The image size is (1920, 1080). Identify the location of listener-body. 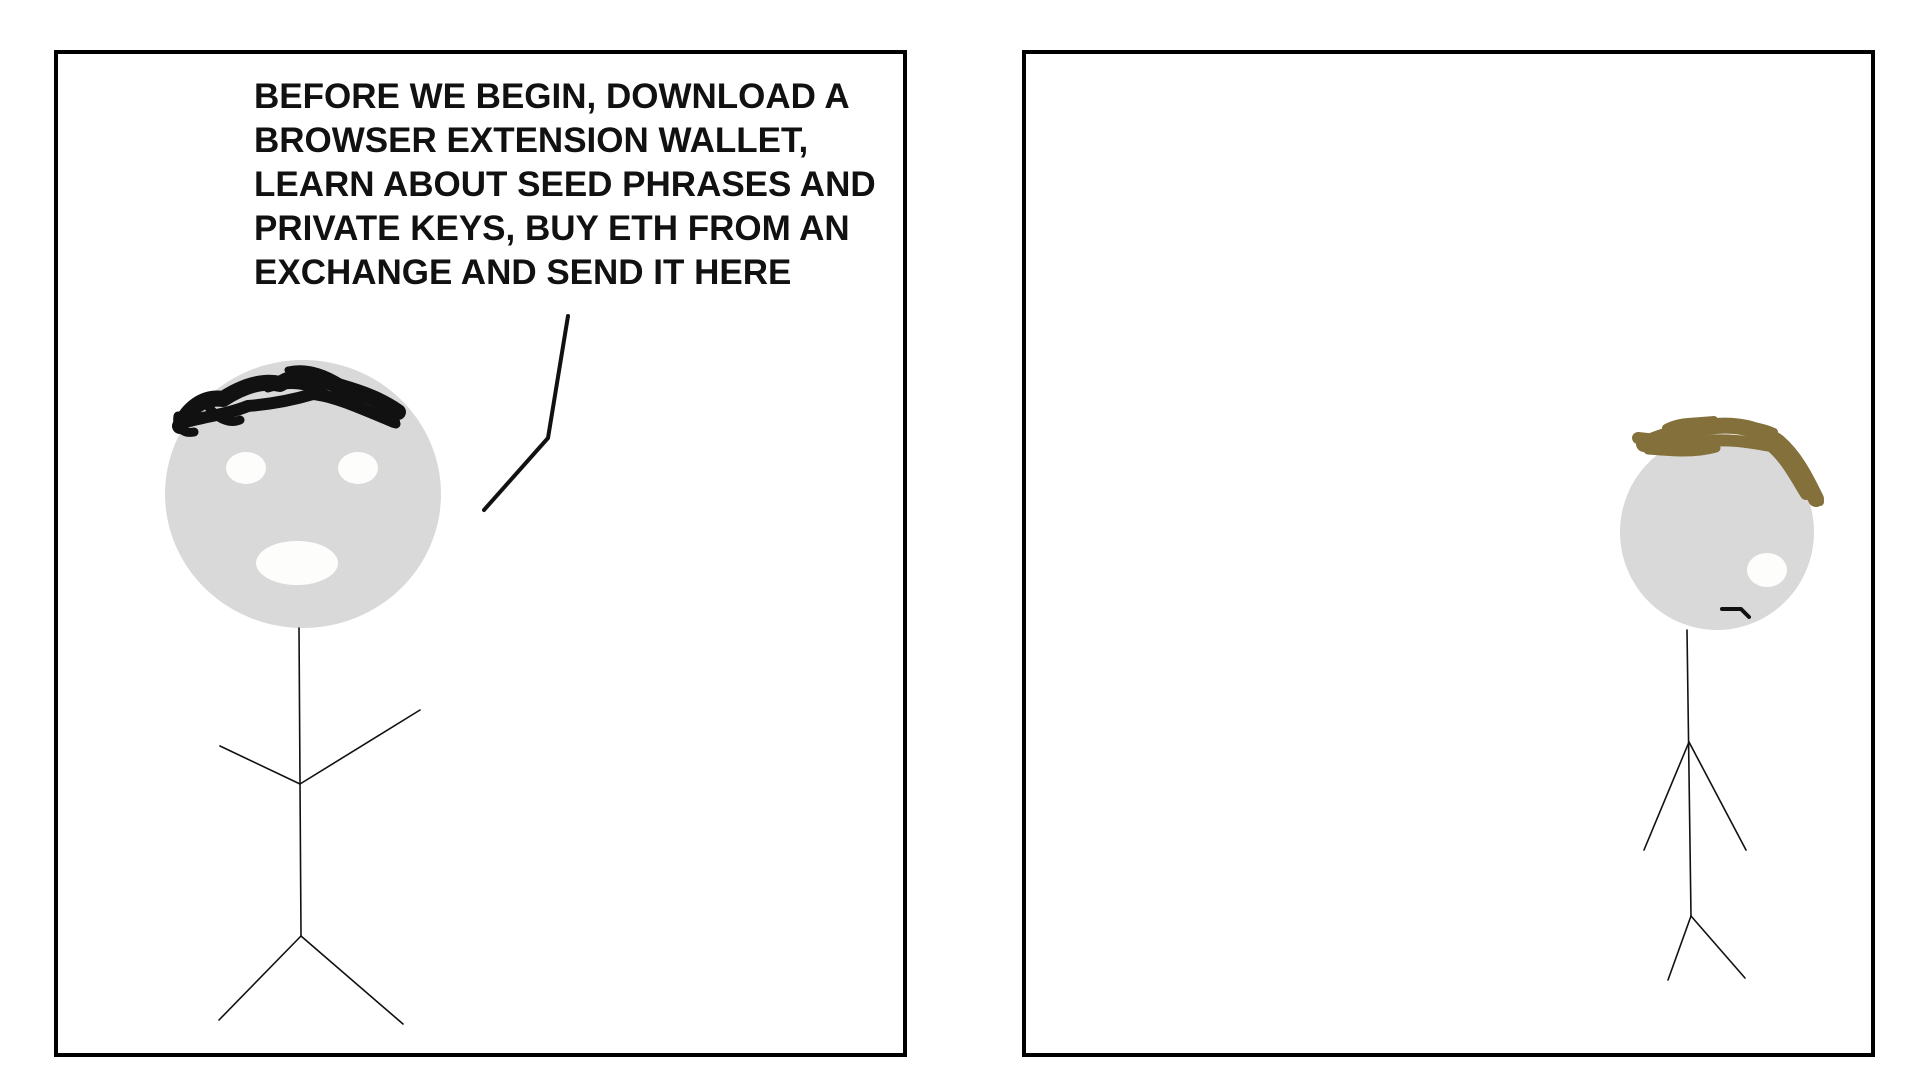
(1695, 805).